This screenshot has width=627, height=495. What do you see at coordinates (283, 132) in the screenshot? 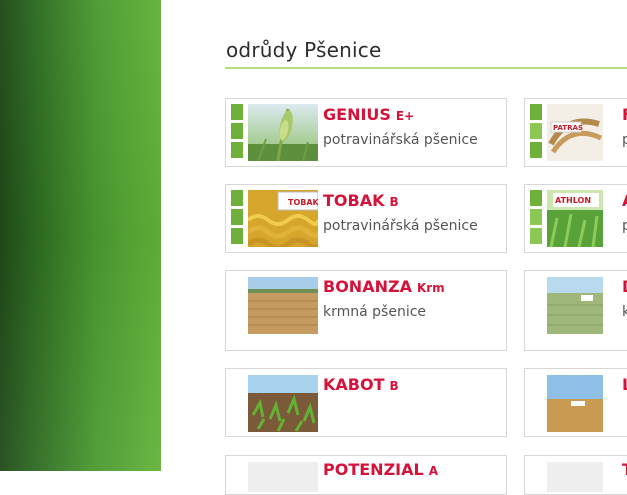
I see `wheat-ear-image` at bounding box center [283, 132].